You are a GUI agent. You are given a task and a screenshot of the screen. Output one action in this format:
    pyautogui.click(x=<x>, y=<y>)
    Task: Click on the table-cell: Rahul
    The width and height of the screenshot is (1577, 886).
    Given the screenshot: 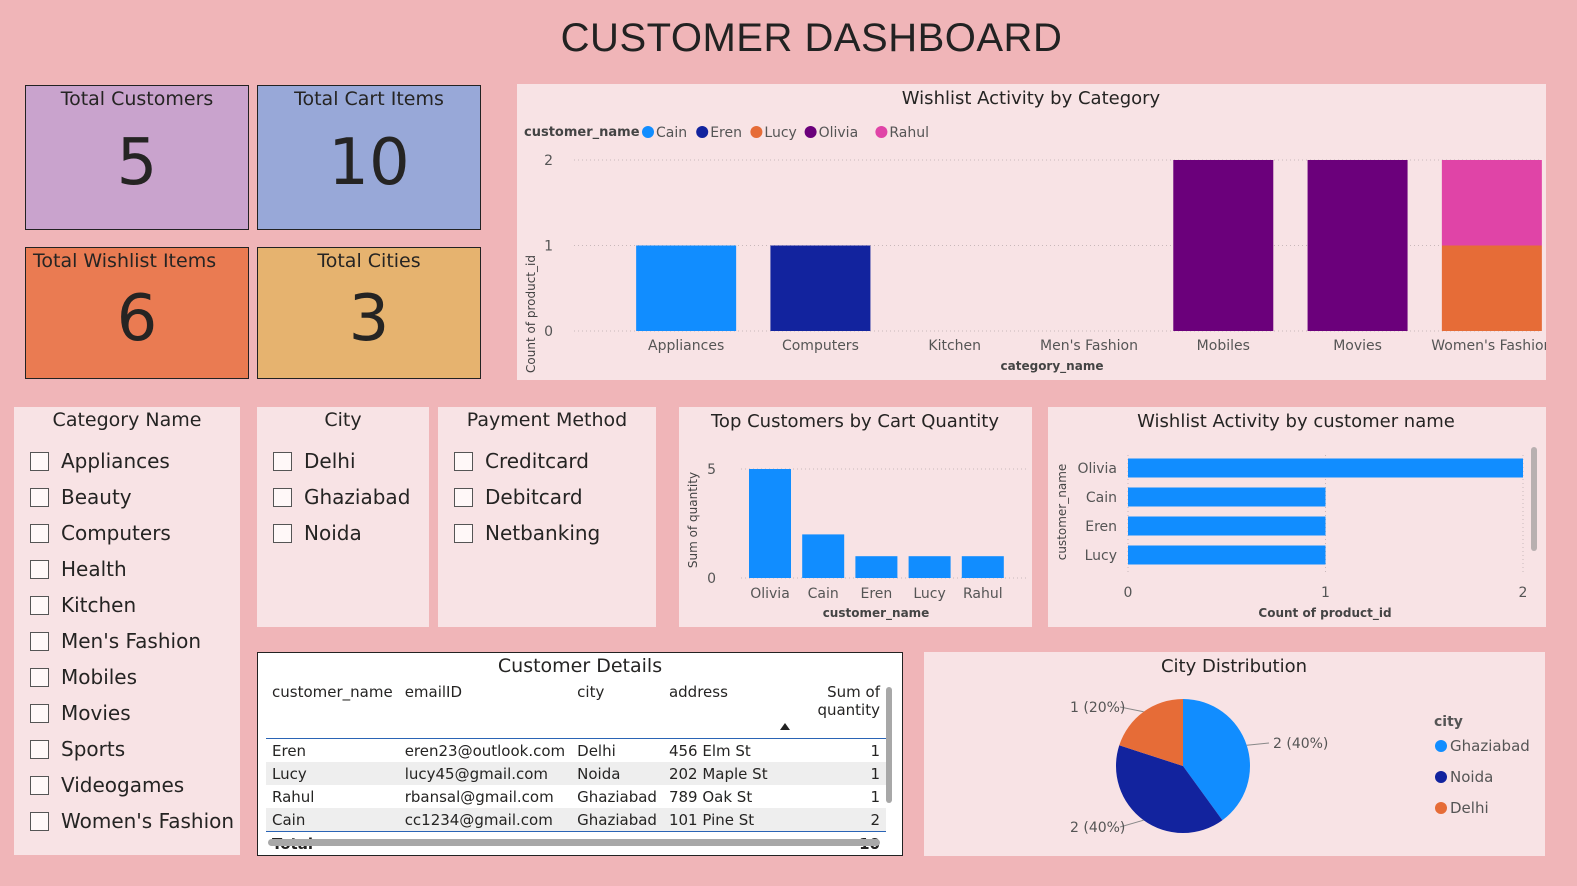 What is the action you would take?
    pyautogui.click(x=293, y=797)
    